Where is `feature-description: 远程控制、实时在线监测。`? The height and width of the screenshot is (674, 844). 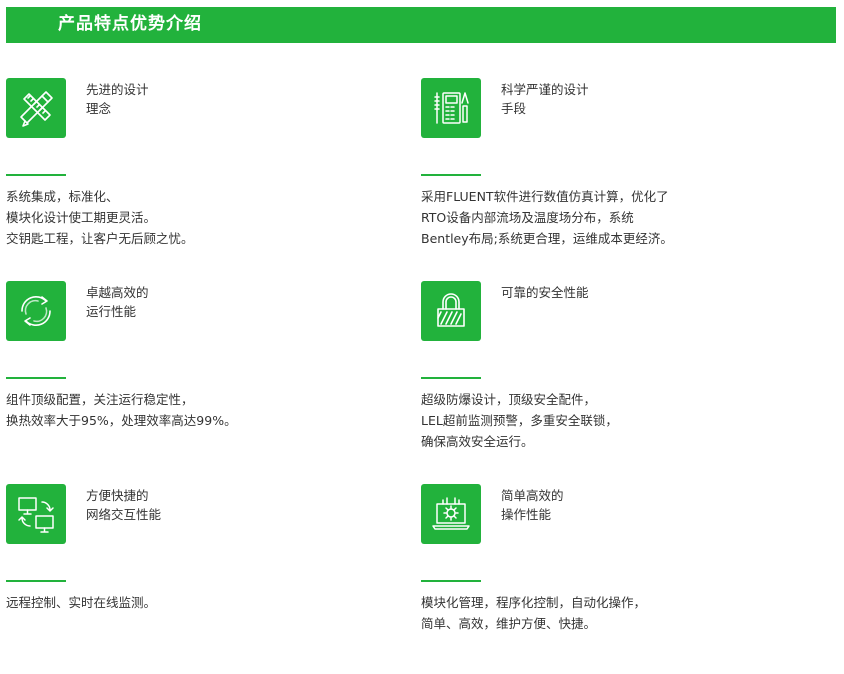
feature-description: 远程控制、实时在线监测。 is located at coordinates (81, 602).